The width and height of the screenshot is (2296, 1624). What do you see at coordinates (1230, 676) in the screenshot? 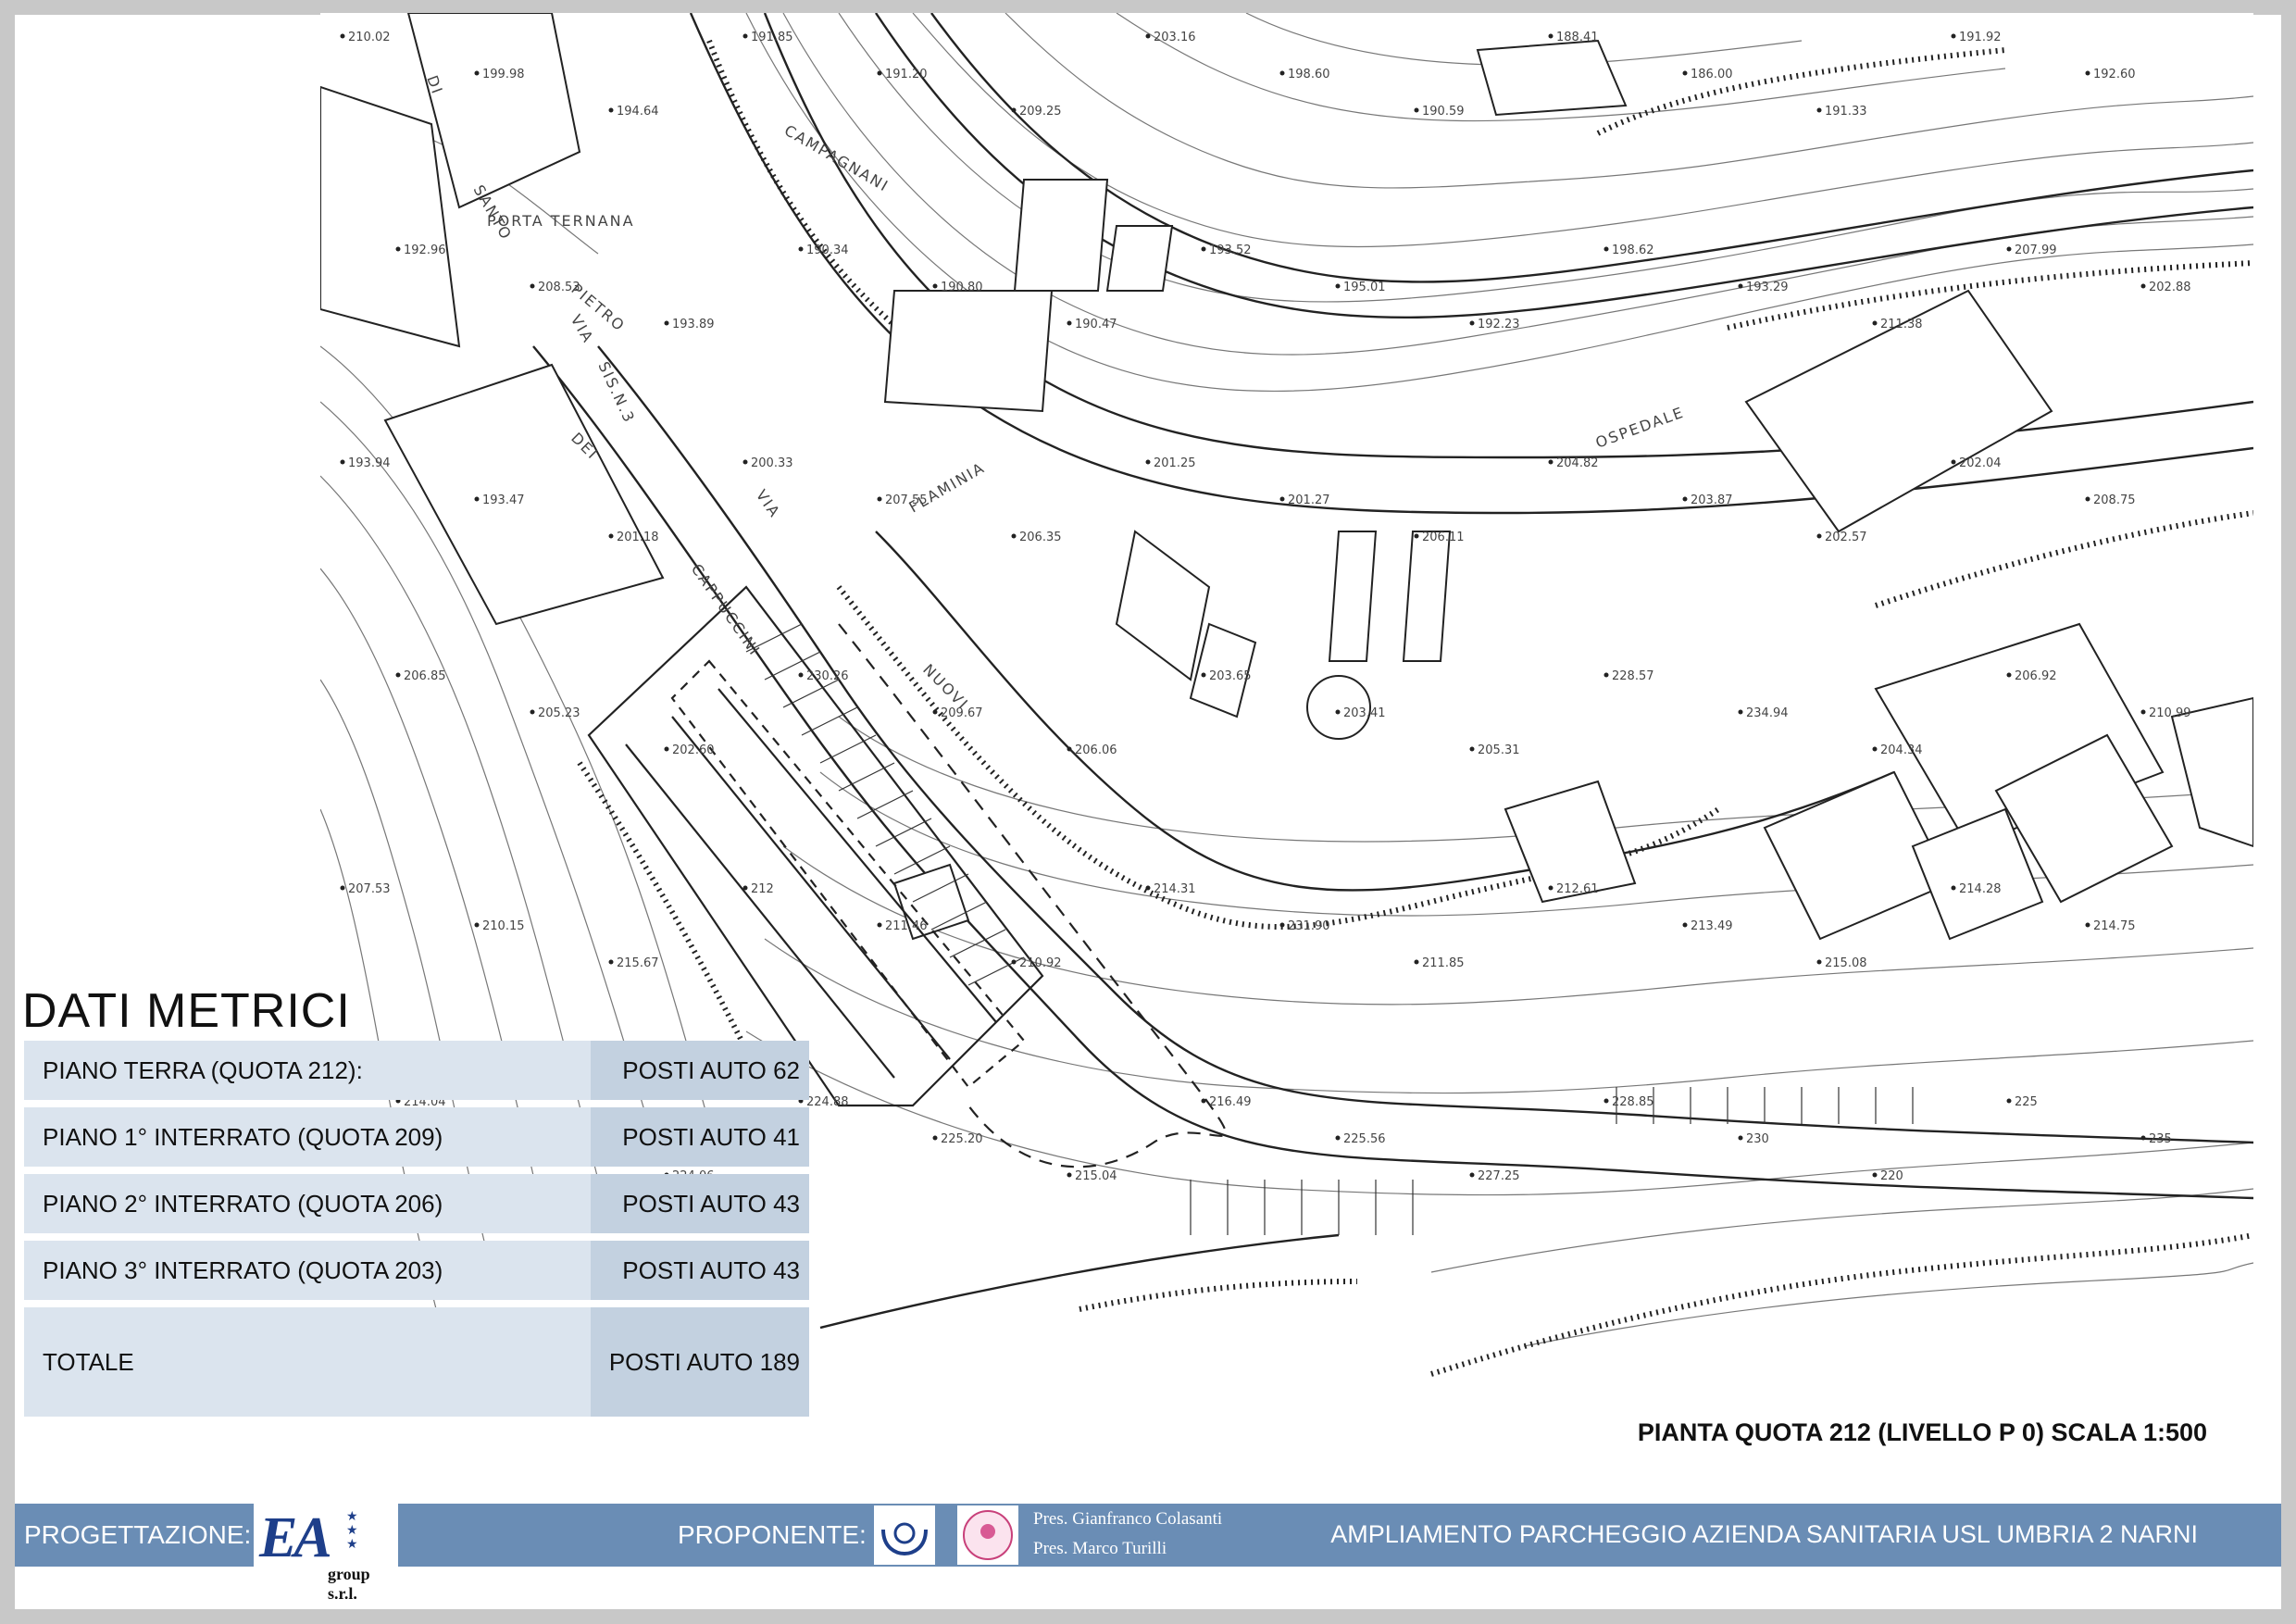
I see `elevation-label: 203.65` at bounding box center [1230, 676].